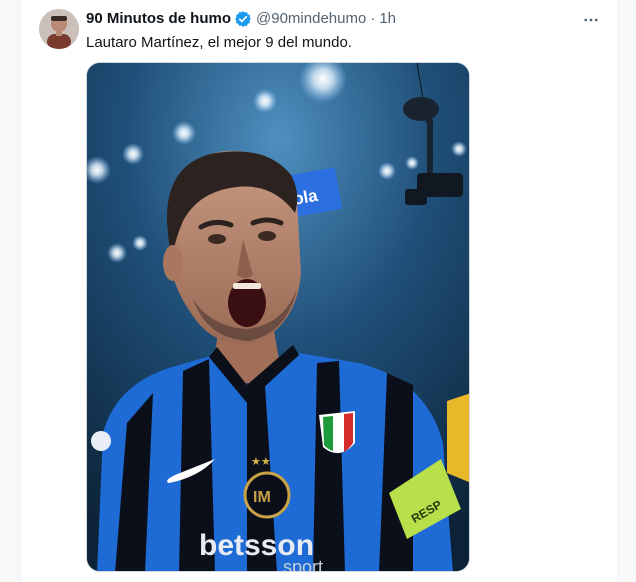 The image size is (636, 582). What do you see at coordinates (219, 42) in the screenshot?
I see `tweet-text: Lautaro Martínez, el mejor 9 del mundo.` at bounding box center [219, 42].